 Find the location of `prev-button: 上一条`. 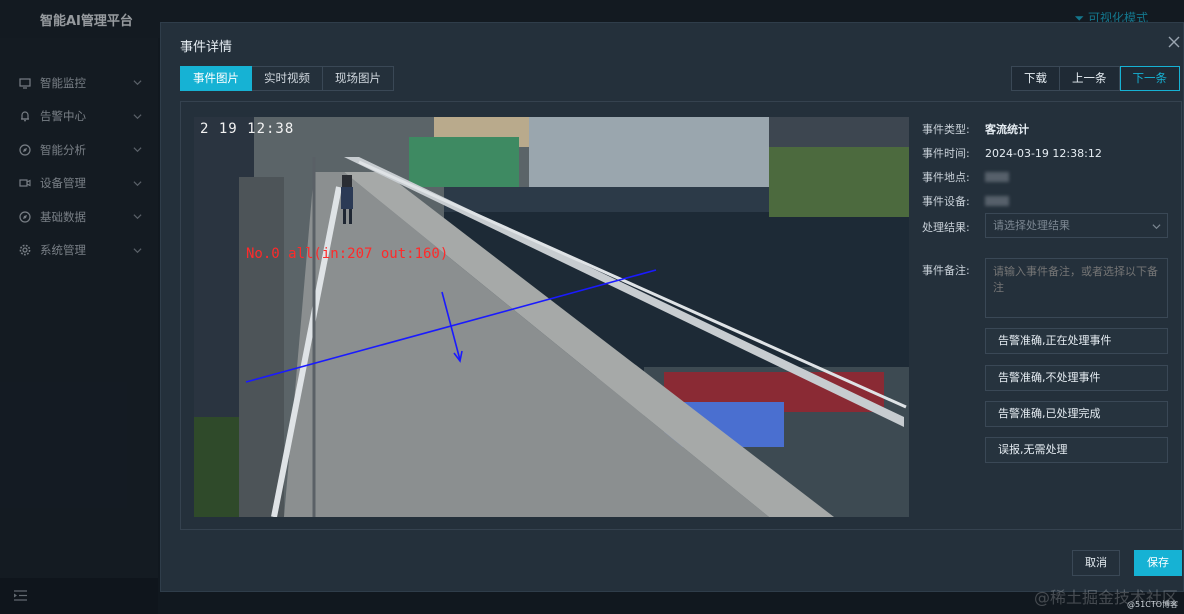

prev-button: 上一条 is located at coordinates (1090, 78).